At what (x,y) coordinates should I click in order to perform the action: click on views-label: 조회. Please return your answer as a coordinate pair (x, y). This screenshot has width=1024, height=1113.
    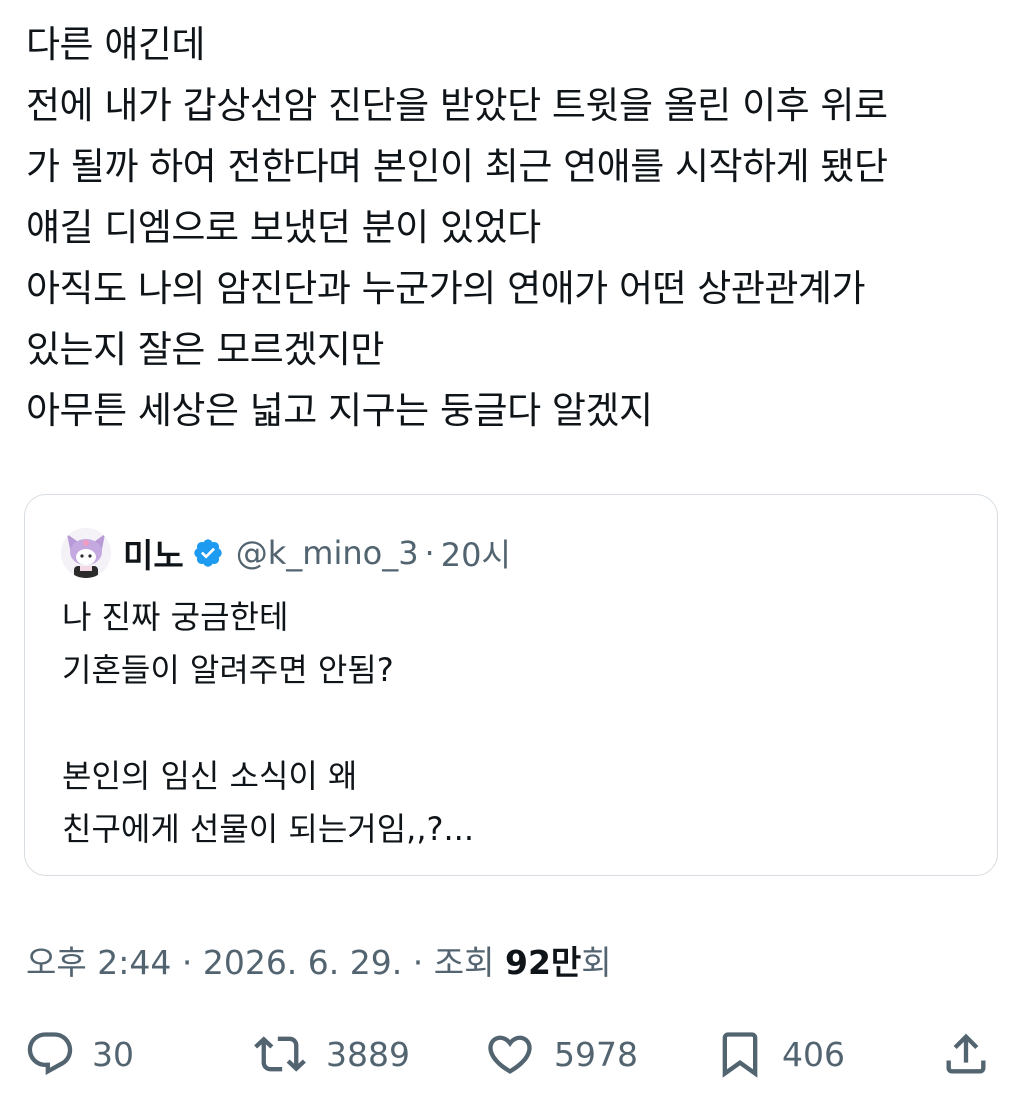
    Looking at the image, I should click on (464, 962).